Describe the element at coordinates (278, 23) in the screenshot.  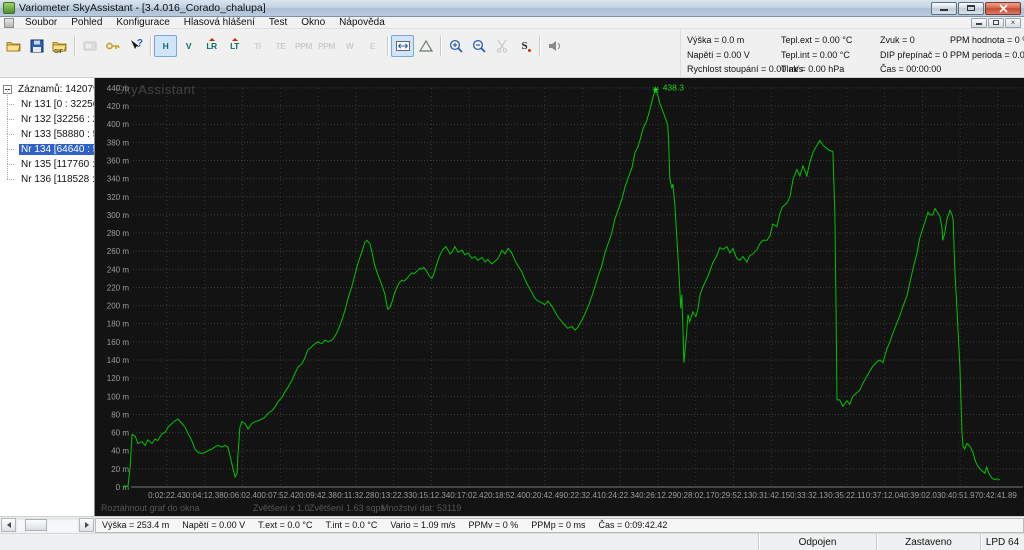
I see `menu-test: Test` at that location.